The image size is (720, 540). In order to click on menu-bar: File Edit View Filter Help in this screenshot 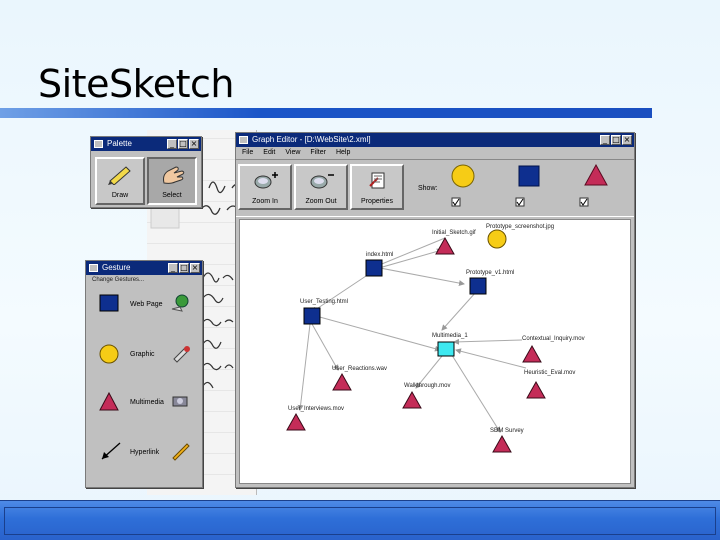, I will do `click(435, 153)`.